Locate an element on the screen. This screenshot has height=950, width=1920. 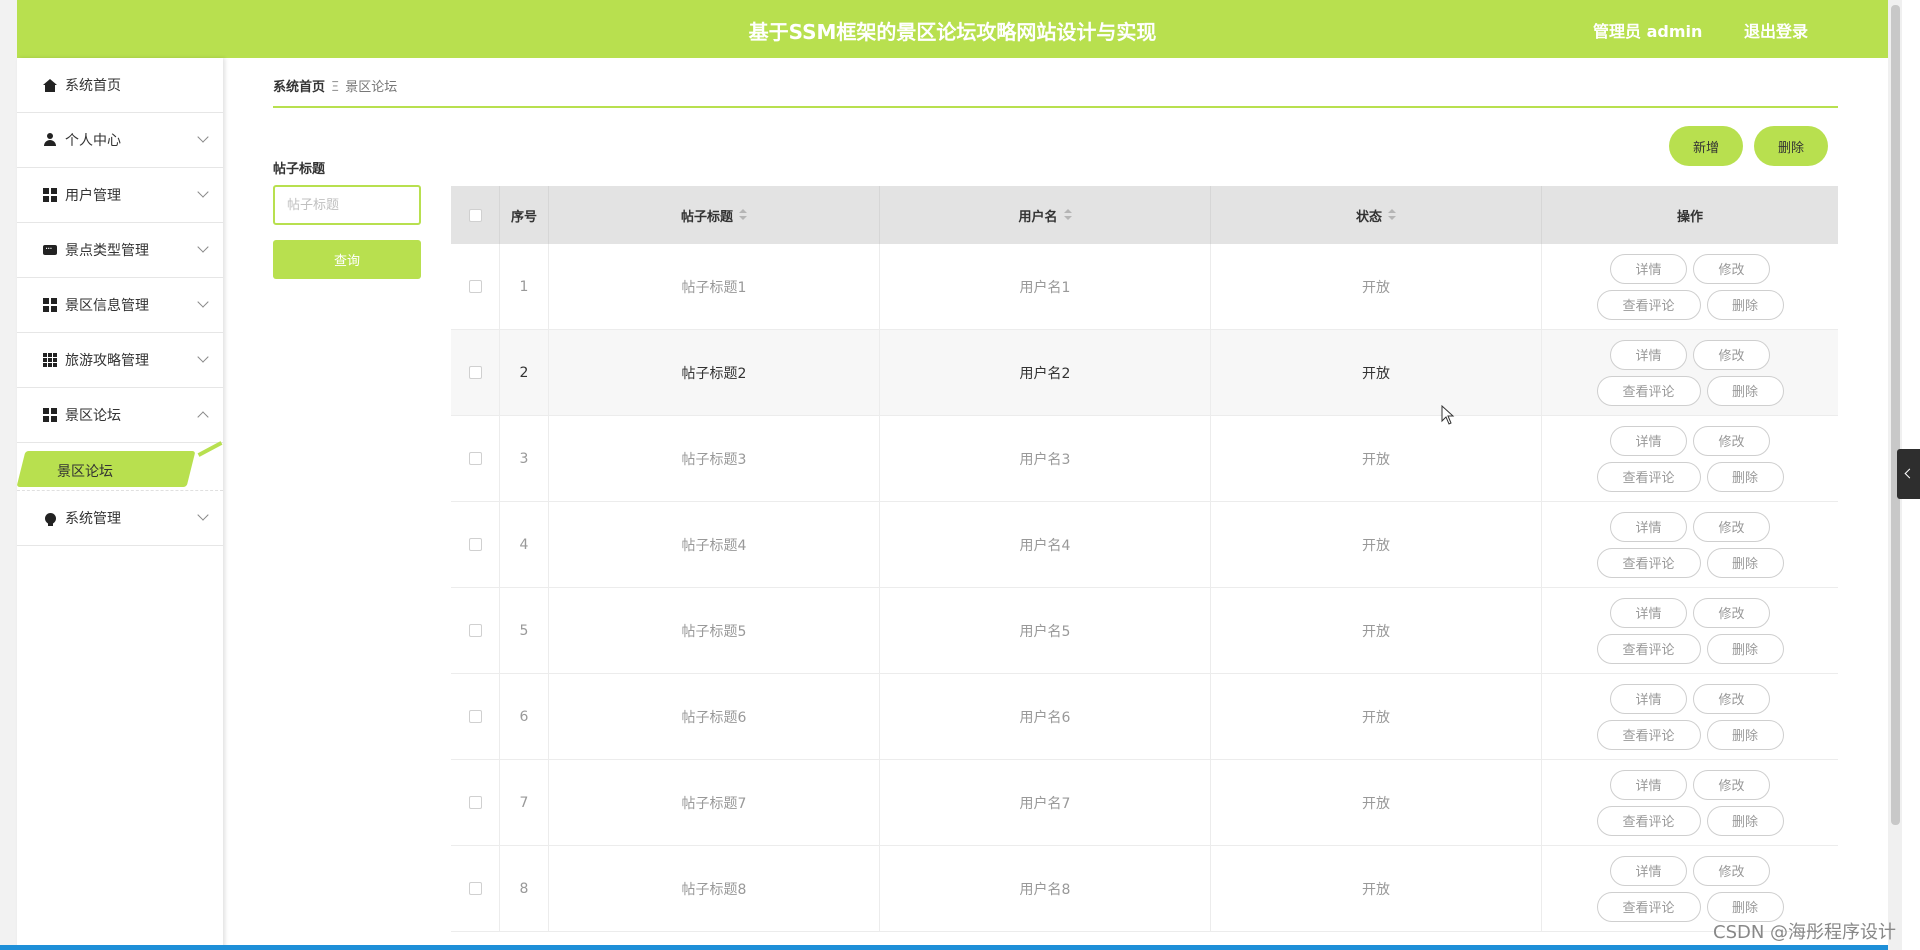
batch-delete-button: 删除 is located at coordinates (1791, 146).